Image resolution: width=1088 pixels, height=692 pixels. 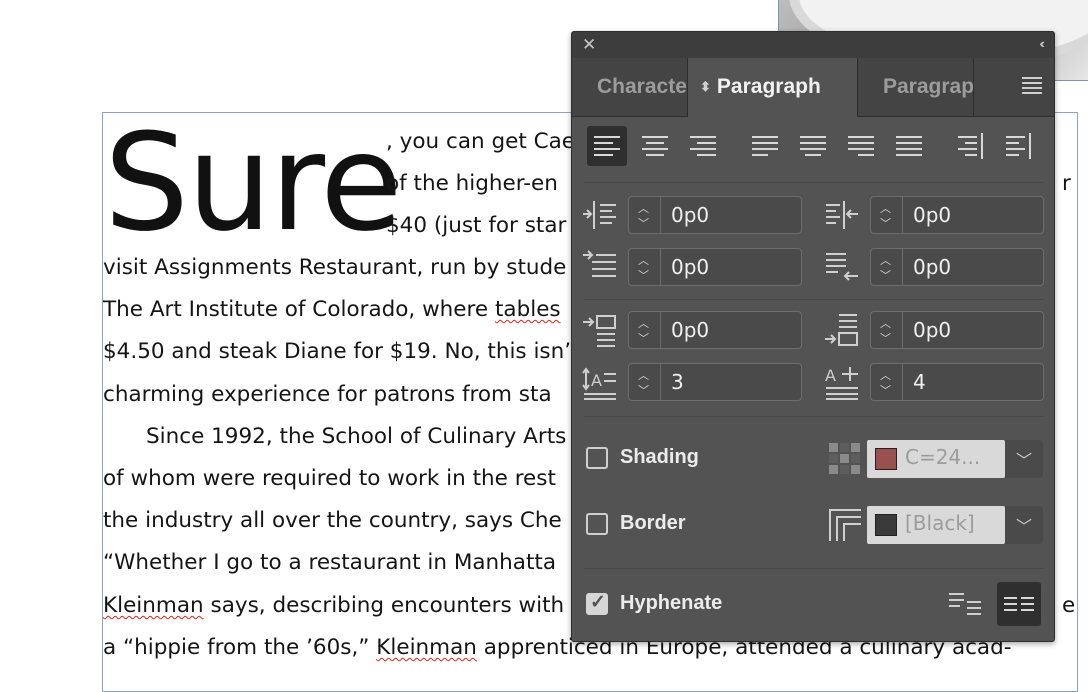 I want to click on first-line-indent-stepper: ︿ ﹀, so click(x=644, y=267).